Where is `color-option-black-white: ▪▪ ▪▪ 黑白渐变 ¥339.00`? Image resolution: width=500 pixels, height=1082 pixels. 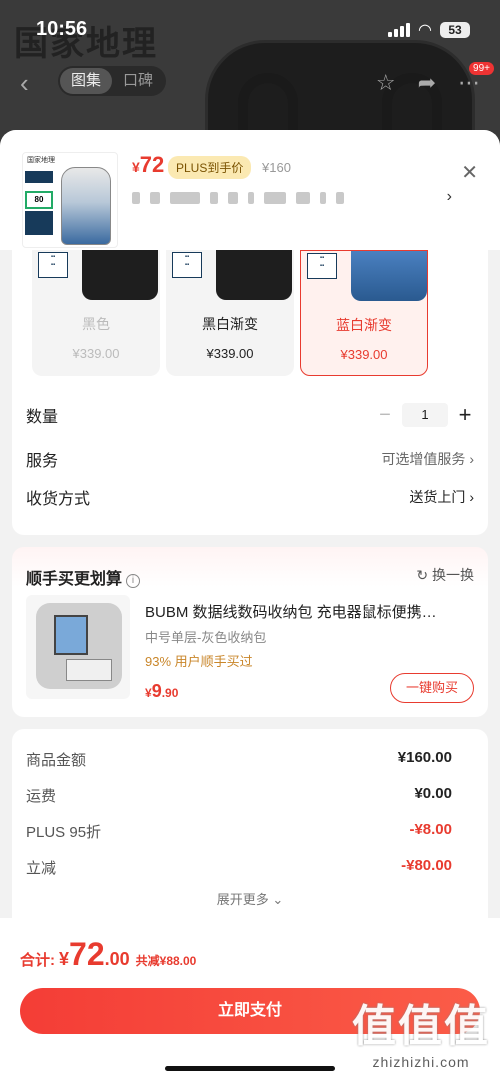 color-option-black-white: ▪▪ ▪▪ 黑白渐变 ¥339.00 is located at coordinates (230, 313).